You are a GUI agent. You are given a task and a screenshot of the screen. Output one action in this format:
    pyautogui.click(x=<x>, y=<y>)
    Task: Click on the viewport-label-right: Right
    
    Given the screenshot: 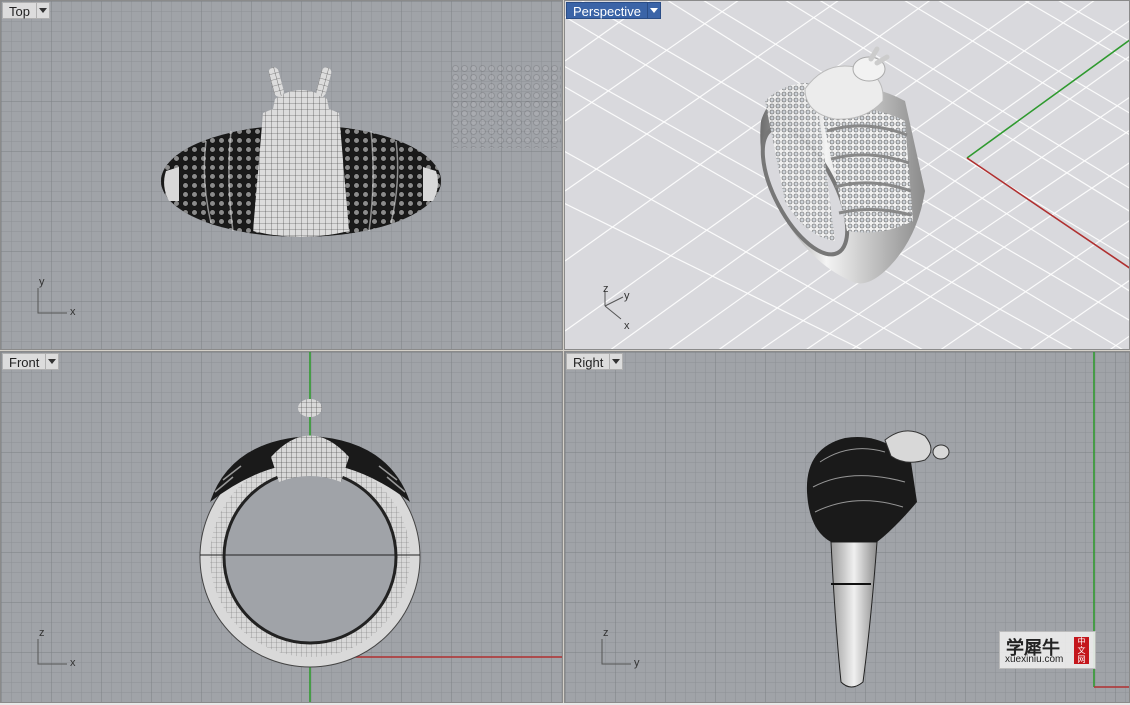 What is the action you would take?
    pyautogui.click(x=595, y=361)
    